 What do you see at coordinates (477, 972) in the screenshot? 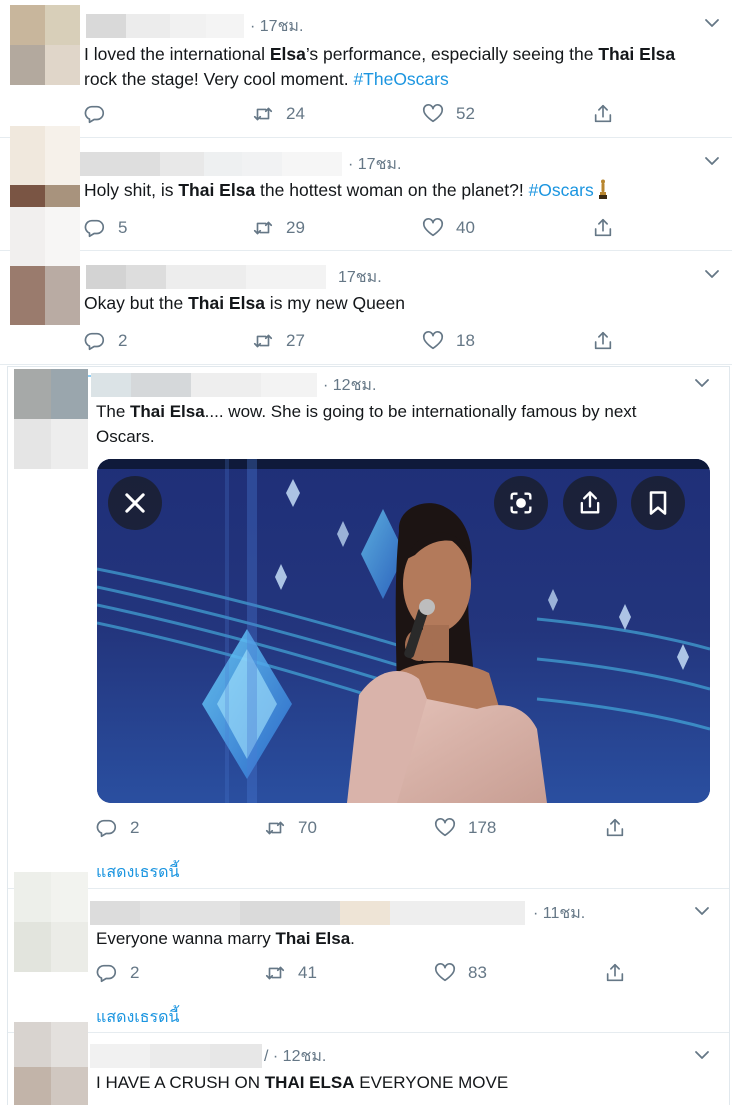
I see `like-count: 83` at bounding box center [477, 972].